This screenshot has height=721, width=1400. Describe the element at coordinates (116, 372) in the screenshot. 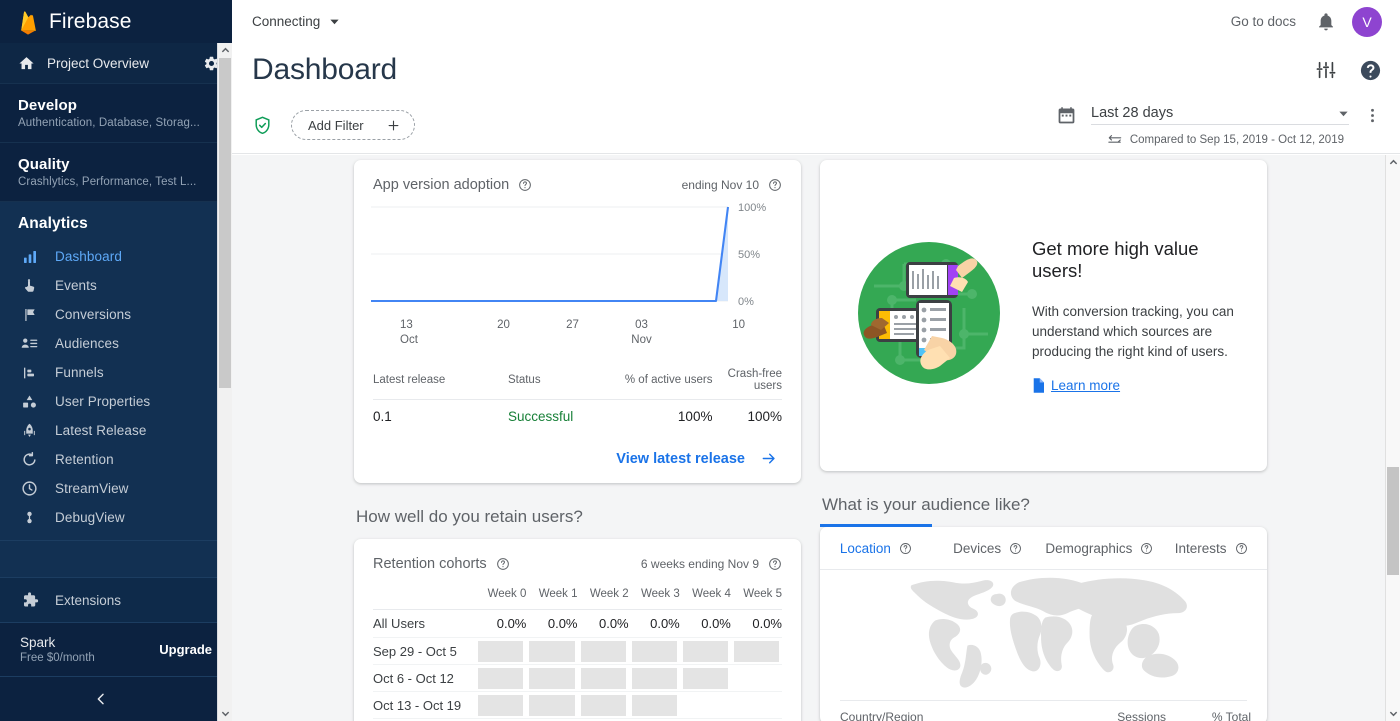

I see `sidebar-item-funnels: Funnels` at that location.